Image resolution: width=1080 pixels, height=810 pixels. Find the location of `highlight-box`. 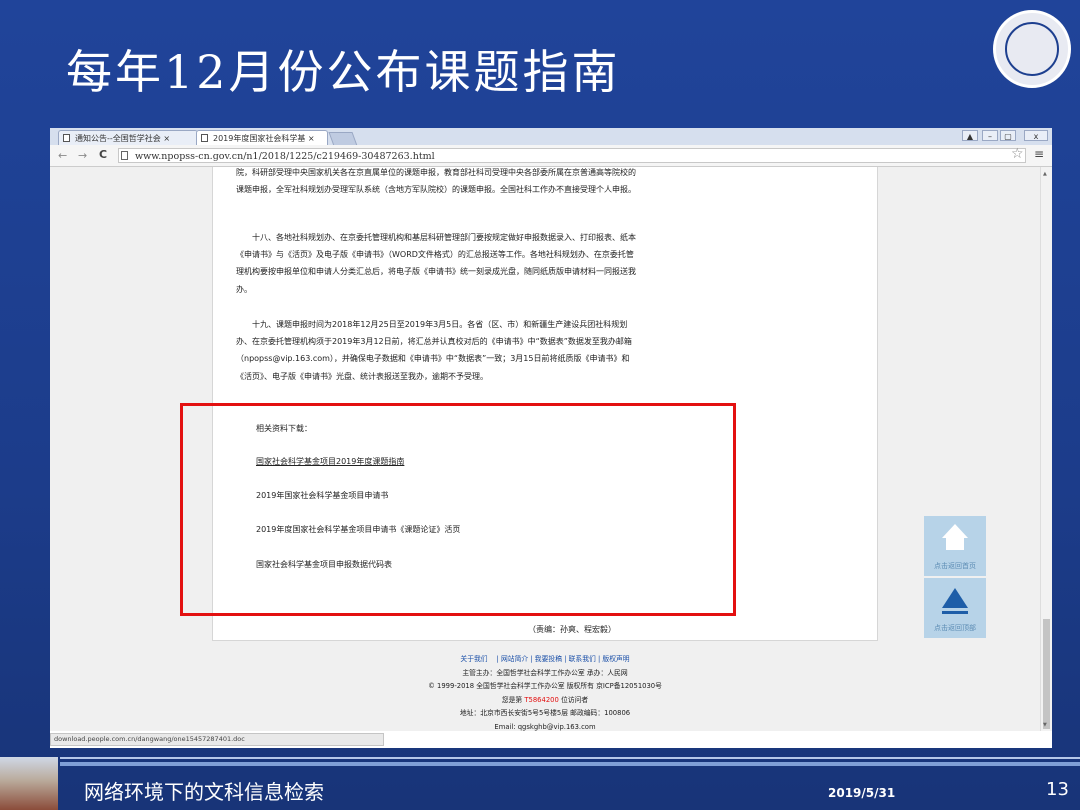

highlight-box is located at coordinates (458, 509).